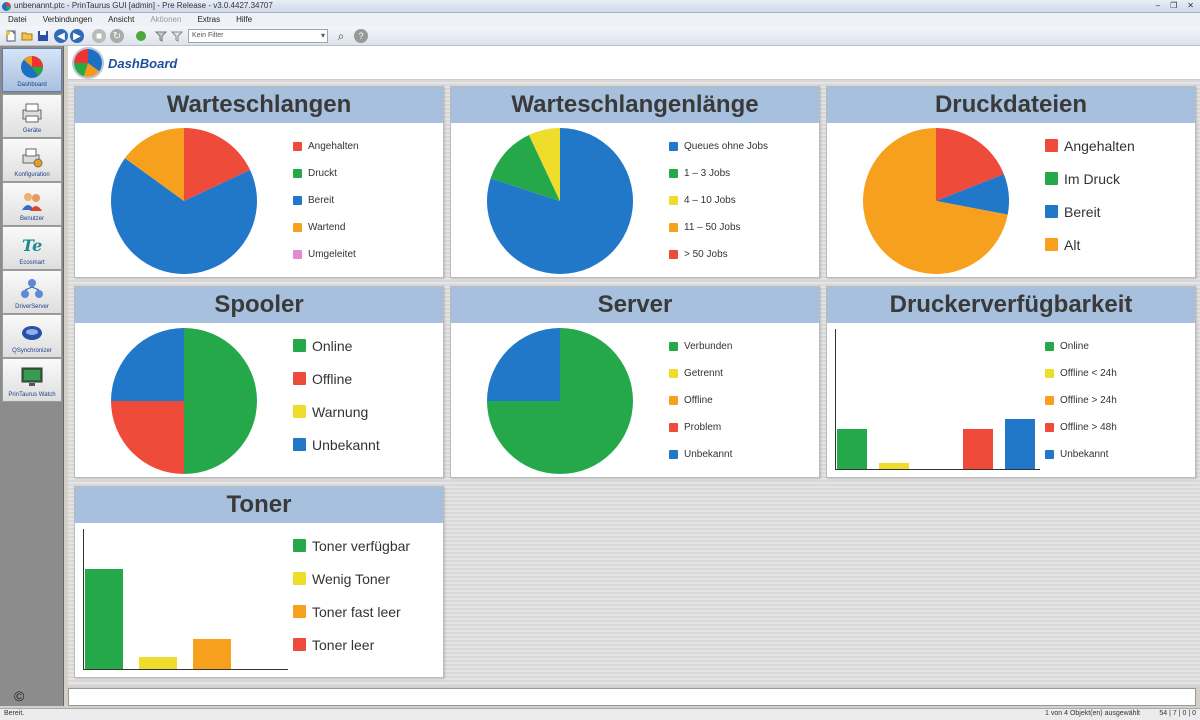 This screenshot has height=720, width=1200. What do you see at coordinates (894, 466) in the screenshot?
I see `bar-offline-24h` at bounding box center [894, 466].